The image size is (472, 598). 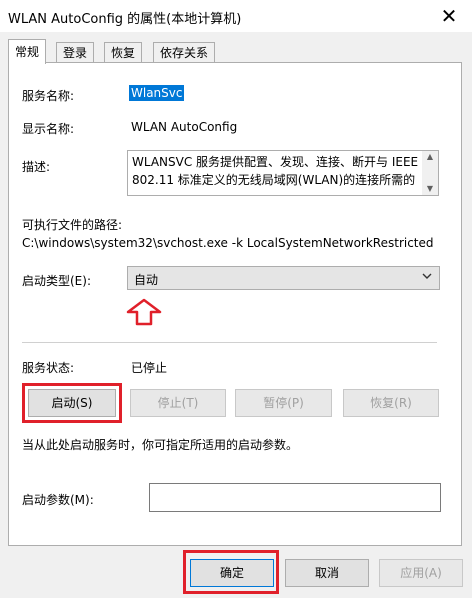 I want to click on service-name-label: 服务名称:, so click(x=48, y=96).